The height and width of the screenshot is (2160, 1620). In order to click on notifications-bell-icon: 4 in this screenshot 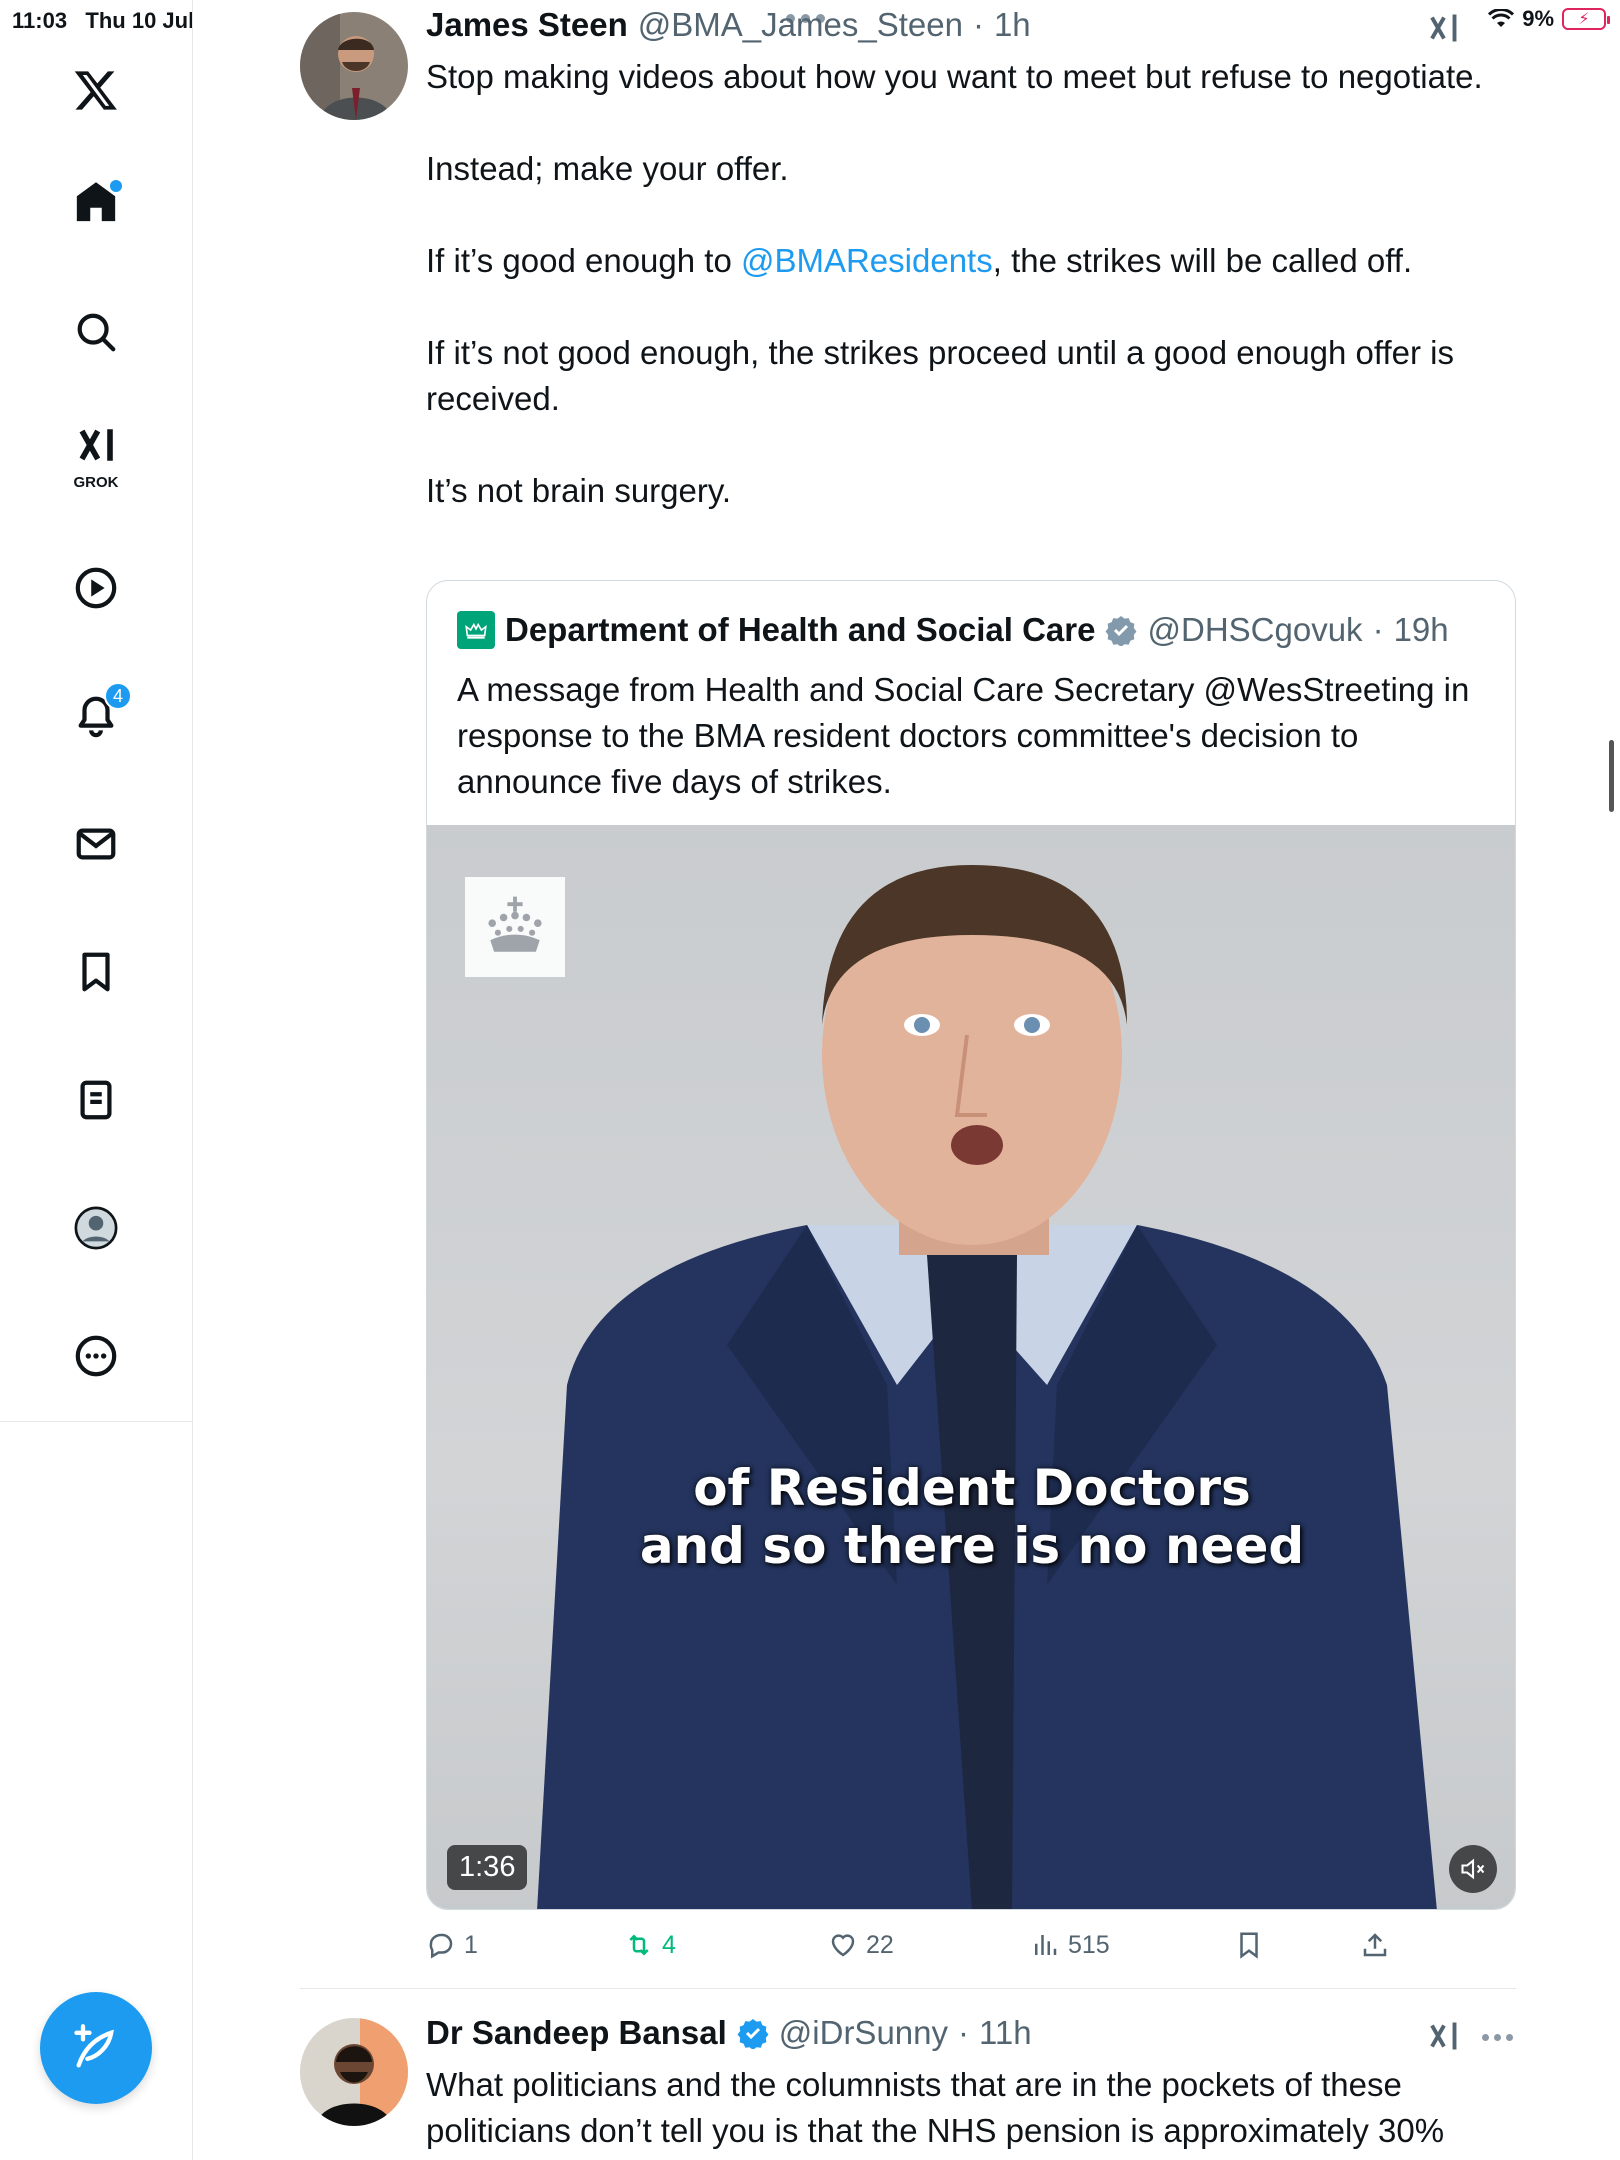, I will do `click(96, 716)`.